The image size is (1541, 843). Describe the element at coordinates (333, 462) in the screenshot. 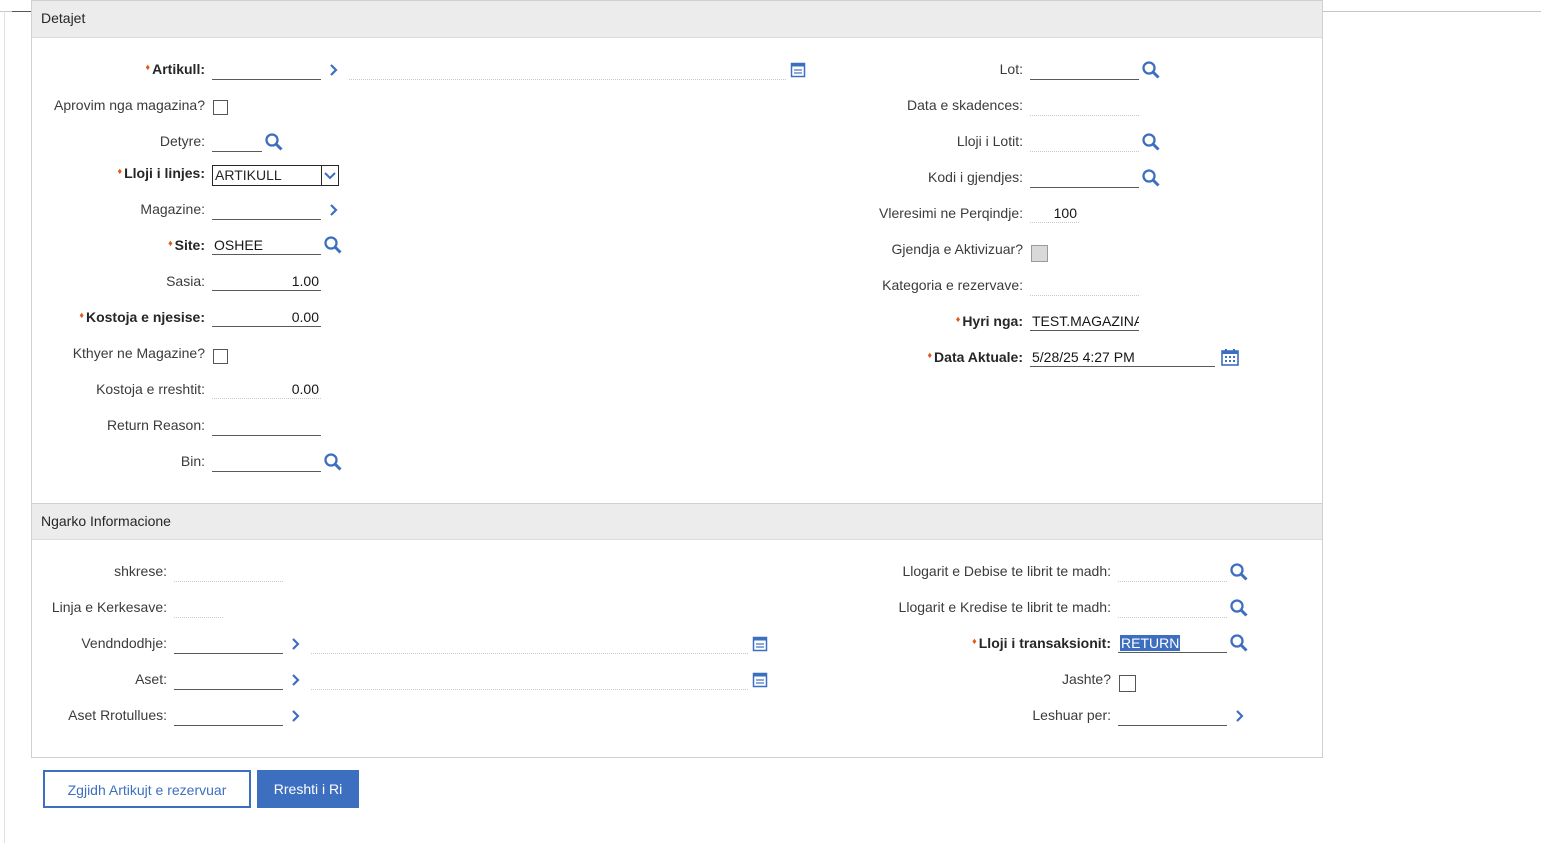

I see `bin-magnifier-icon` at that location.